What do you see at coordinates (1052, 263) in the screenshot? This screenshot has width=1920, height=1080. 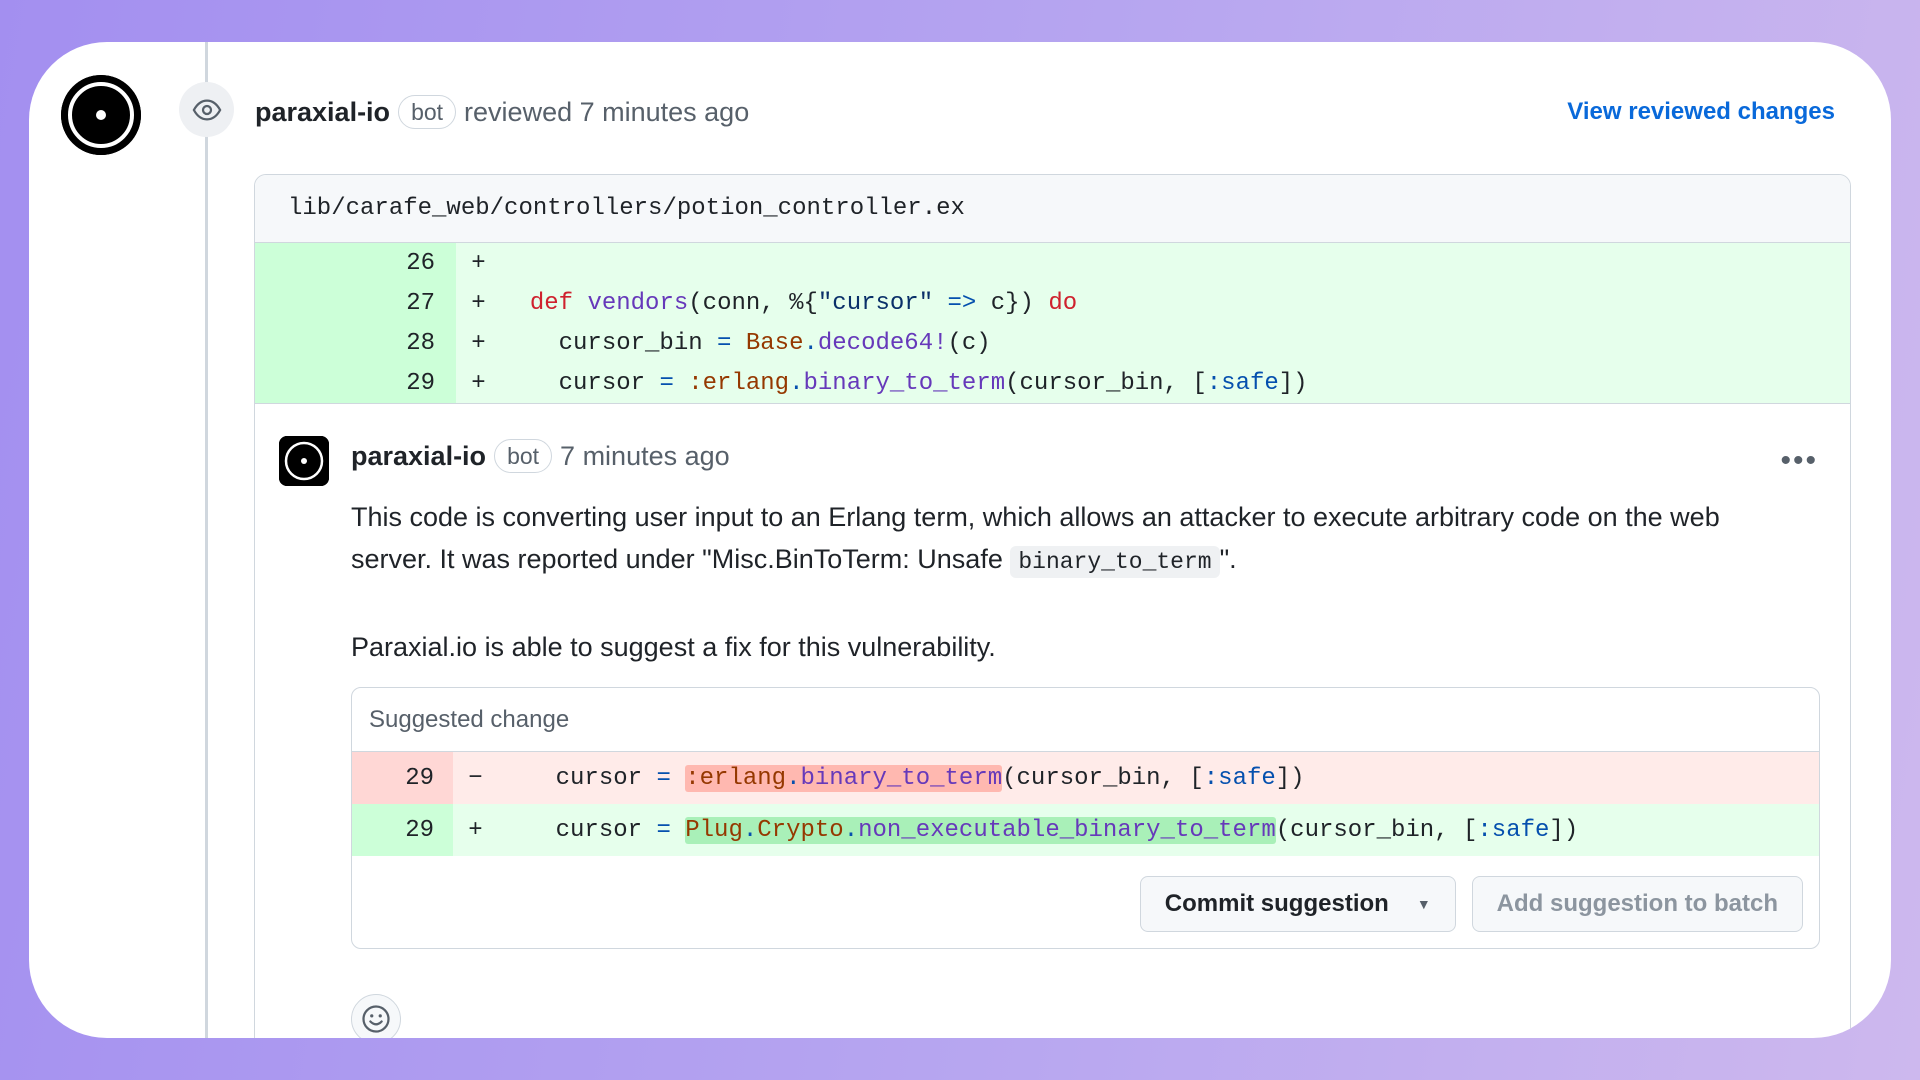 I see `diff-line: 26 +` at bounding box center [1052, 263].